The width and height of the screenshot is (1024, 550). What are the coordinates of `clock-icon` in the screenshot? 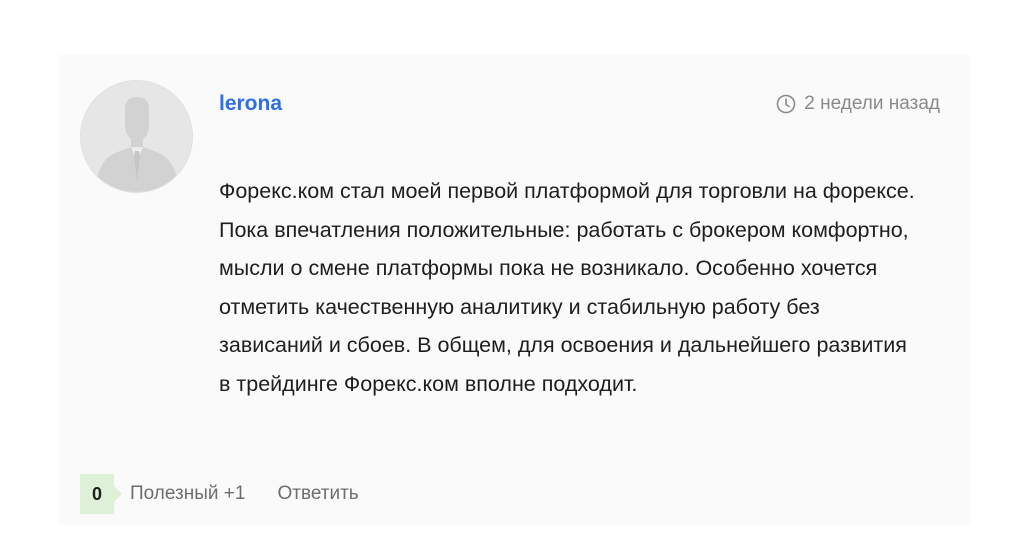 It's located at (786, 104).